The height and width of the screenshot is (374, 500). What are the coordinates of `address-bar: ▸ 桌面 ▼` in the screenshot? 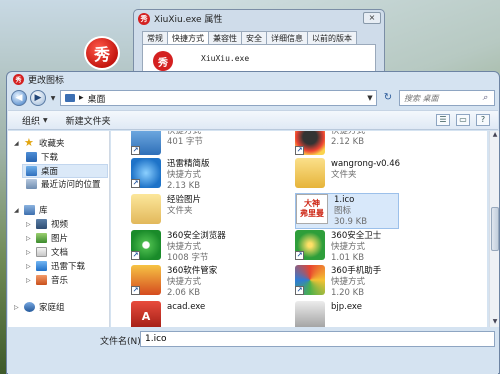 It's located at (218, 98).